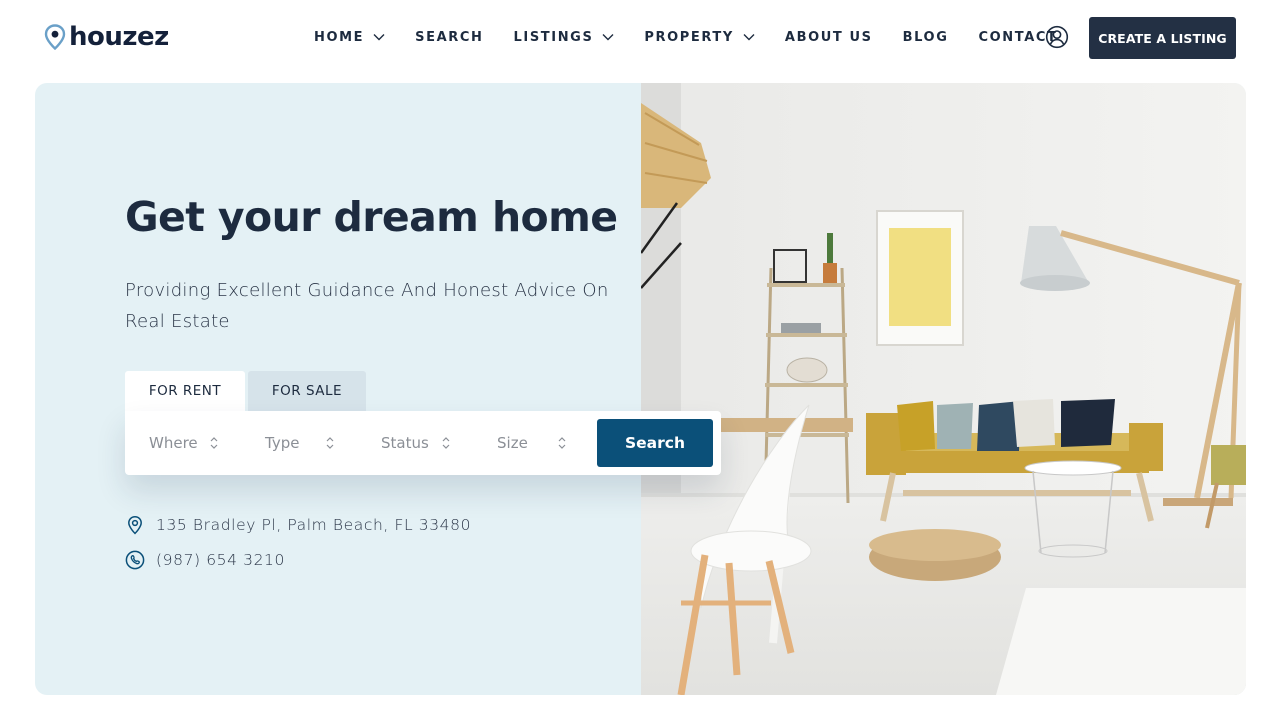 The image size is (1280, 720). Describe the element at coordinates (119, 37) in the screenshot. I see `brand-name: houzez` at that location.